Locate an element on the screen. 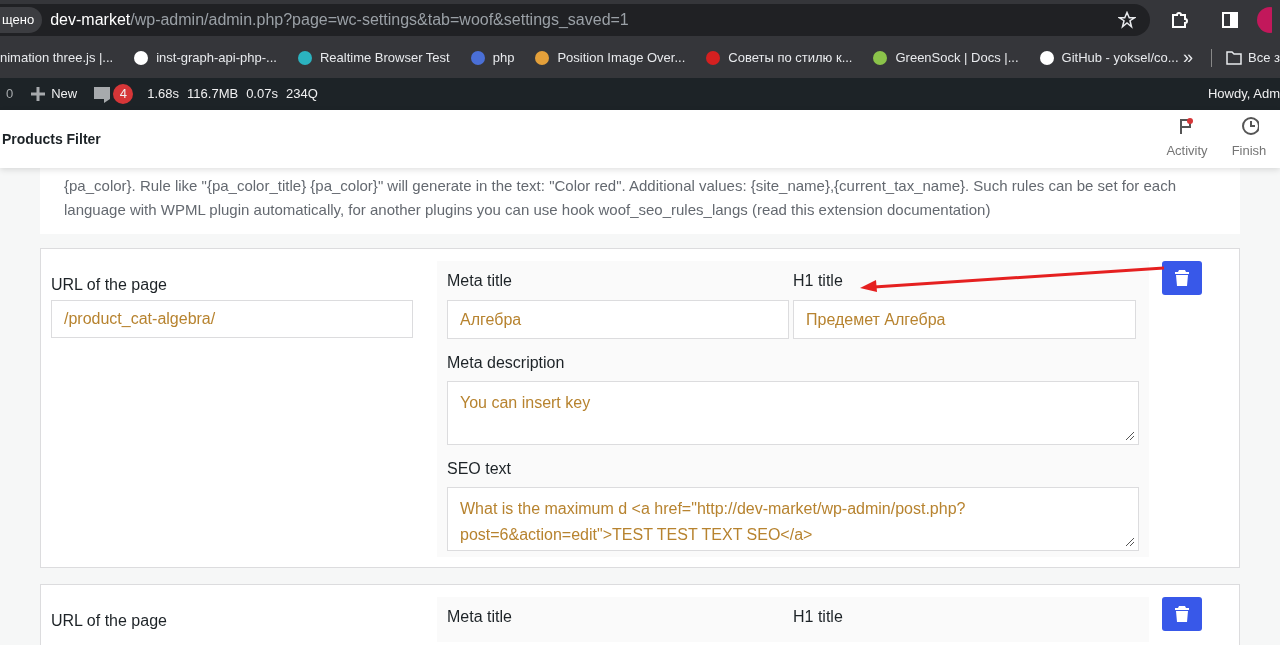  bookmark: php is located at coordinates (492, 57).